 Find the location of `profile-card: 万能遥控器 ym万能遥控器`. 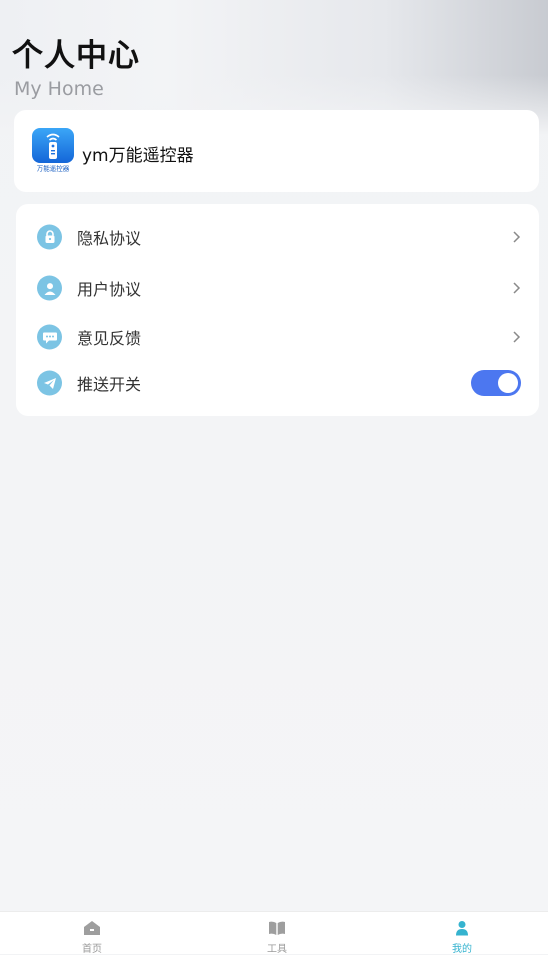

profile-card: 万能遥控器 ym万能遥控器 is located at coordinates (276, 151).